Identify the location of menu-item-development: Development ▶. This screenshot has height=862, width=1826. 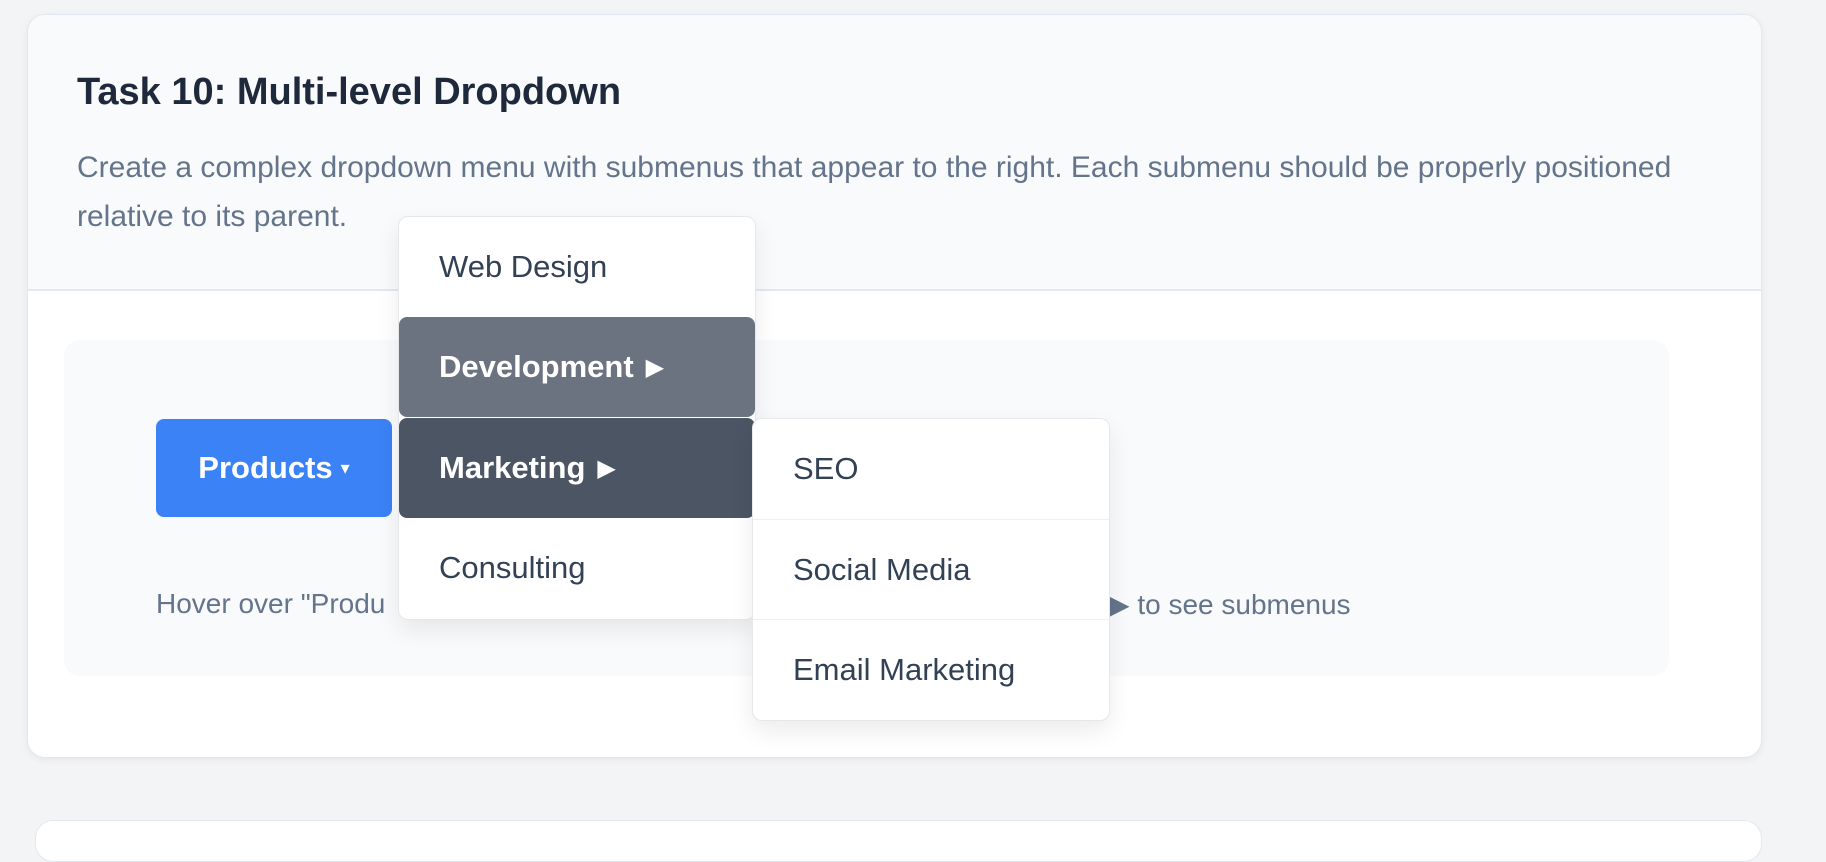
(577, 367).